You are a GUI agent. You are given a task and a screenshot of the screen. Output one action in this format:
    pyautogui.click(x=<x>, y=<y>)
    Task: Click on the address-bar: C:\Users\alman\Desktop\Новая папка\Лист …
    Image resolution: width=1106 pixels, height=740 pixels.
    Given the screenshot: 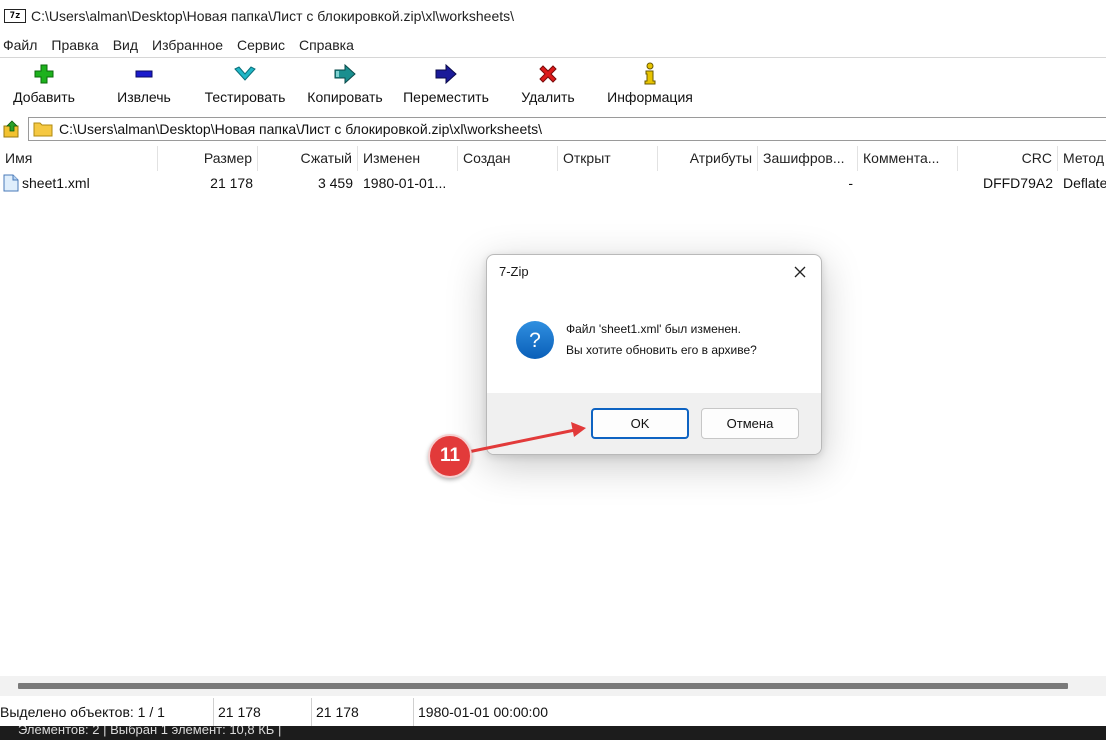 What is the action you would take?
    pyautogui.click(x=553, y=129)
    